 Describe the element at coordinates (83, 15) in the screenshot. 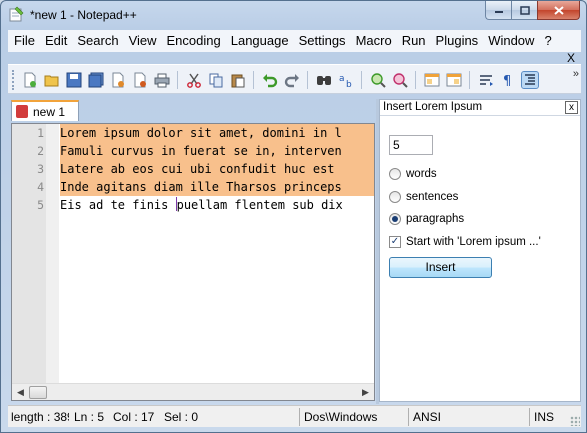

I see `window-title: *new 1 - Notepad++` at that location.